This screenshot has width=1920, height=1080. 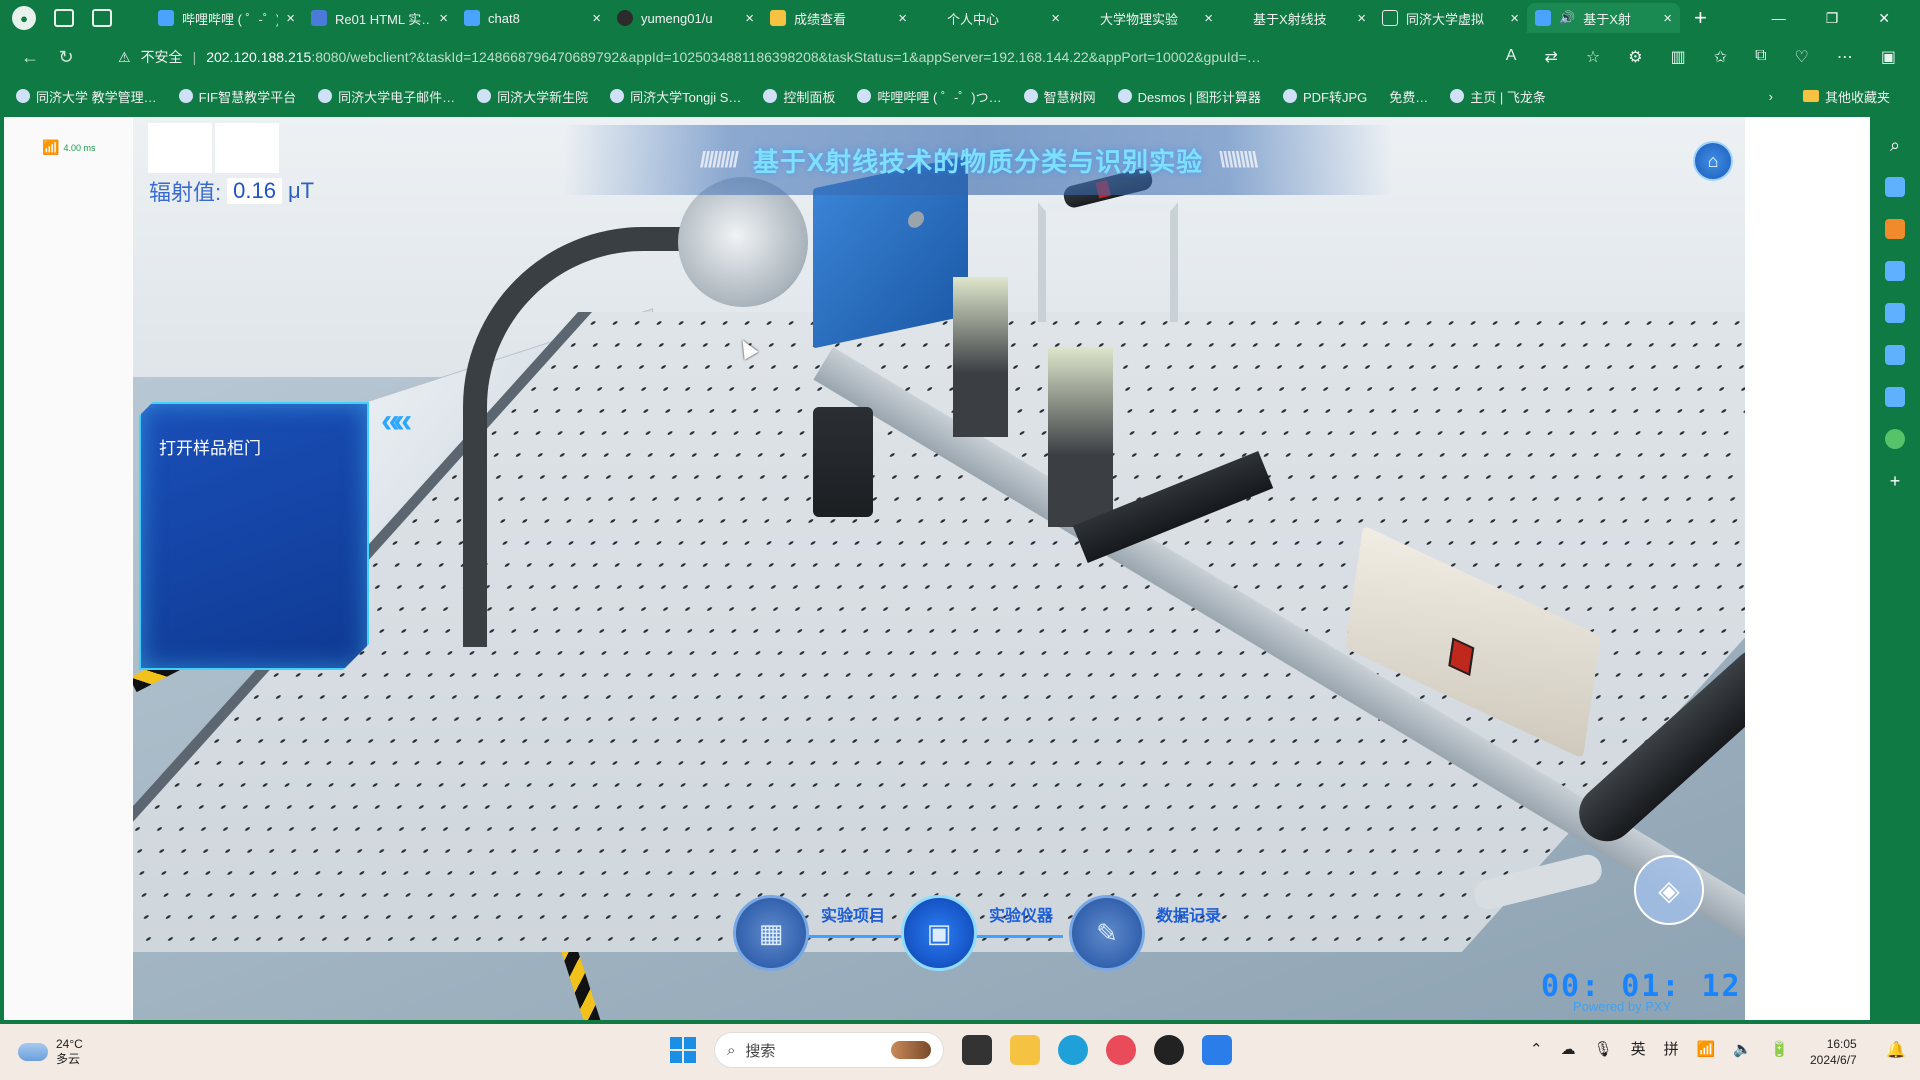 I want to click on tab-personal: 个人中心 ×, so click(x=991, y=18).